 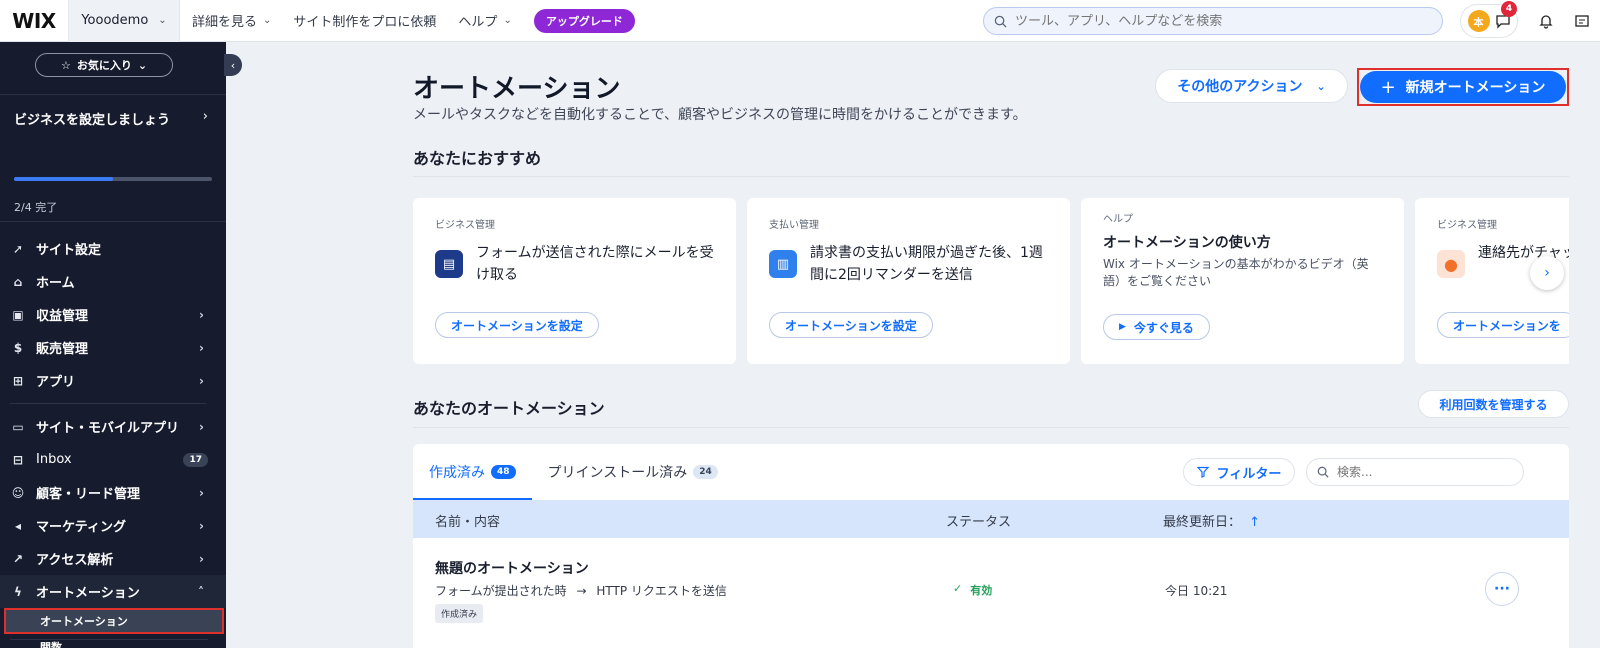 I want to click on table-header: 名前・内容 ステータス 最終更新日： ↑, so click(x=991, y=519).